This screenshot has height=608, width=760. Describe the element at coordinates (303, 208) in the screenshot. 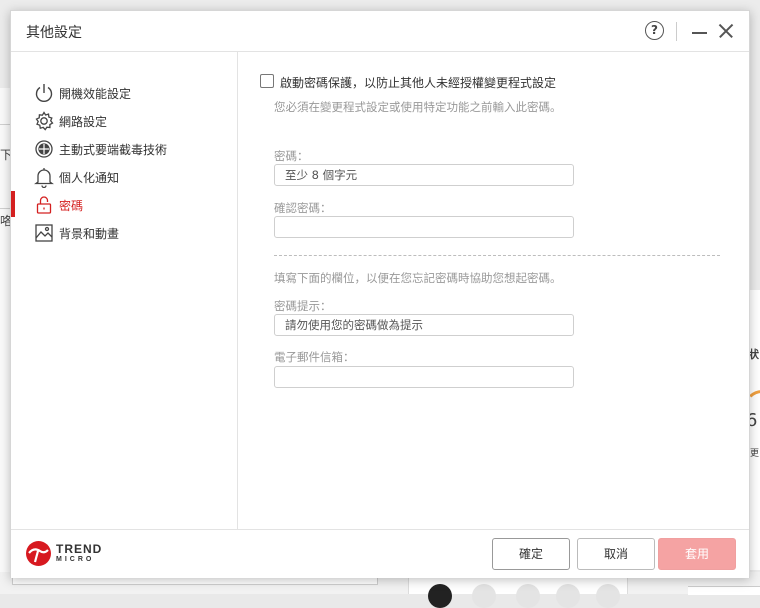

I see `confirm-password-label: 確認密碼：` at that location.